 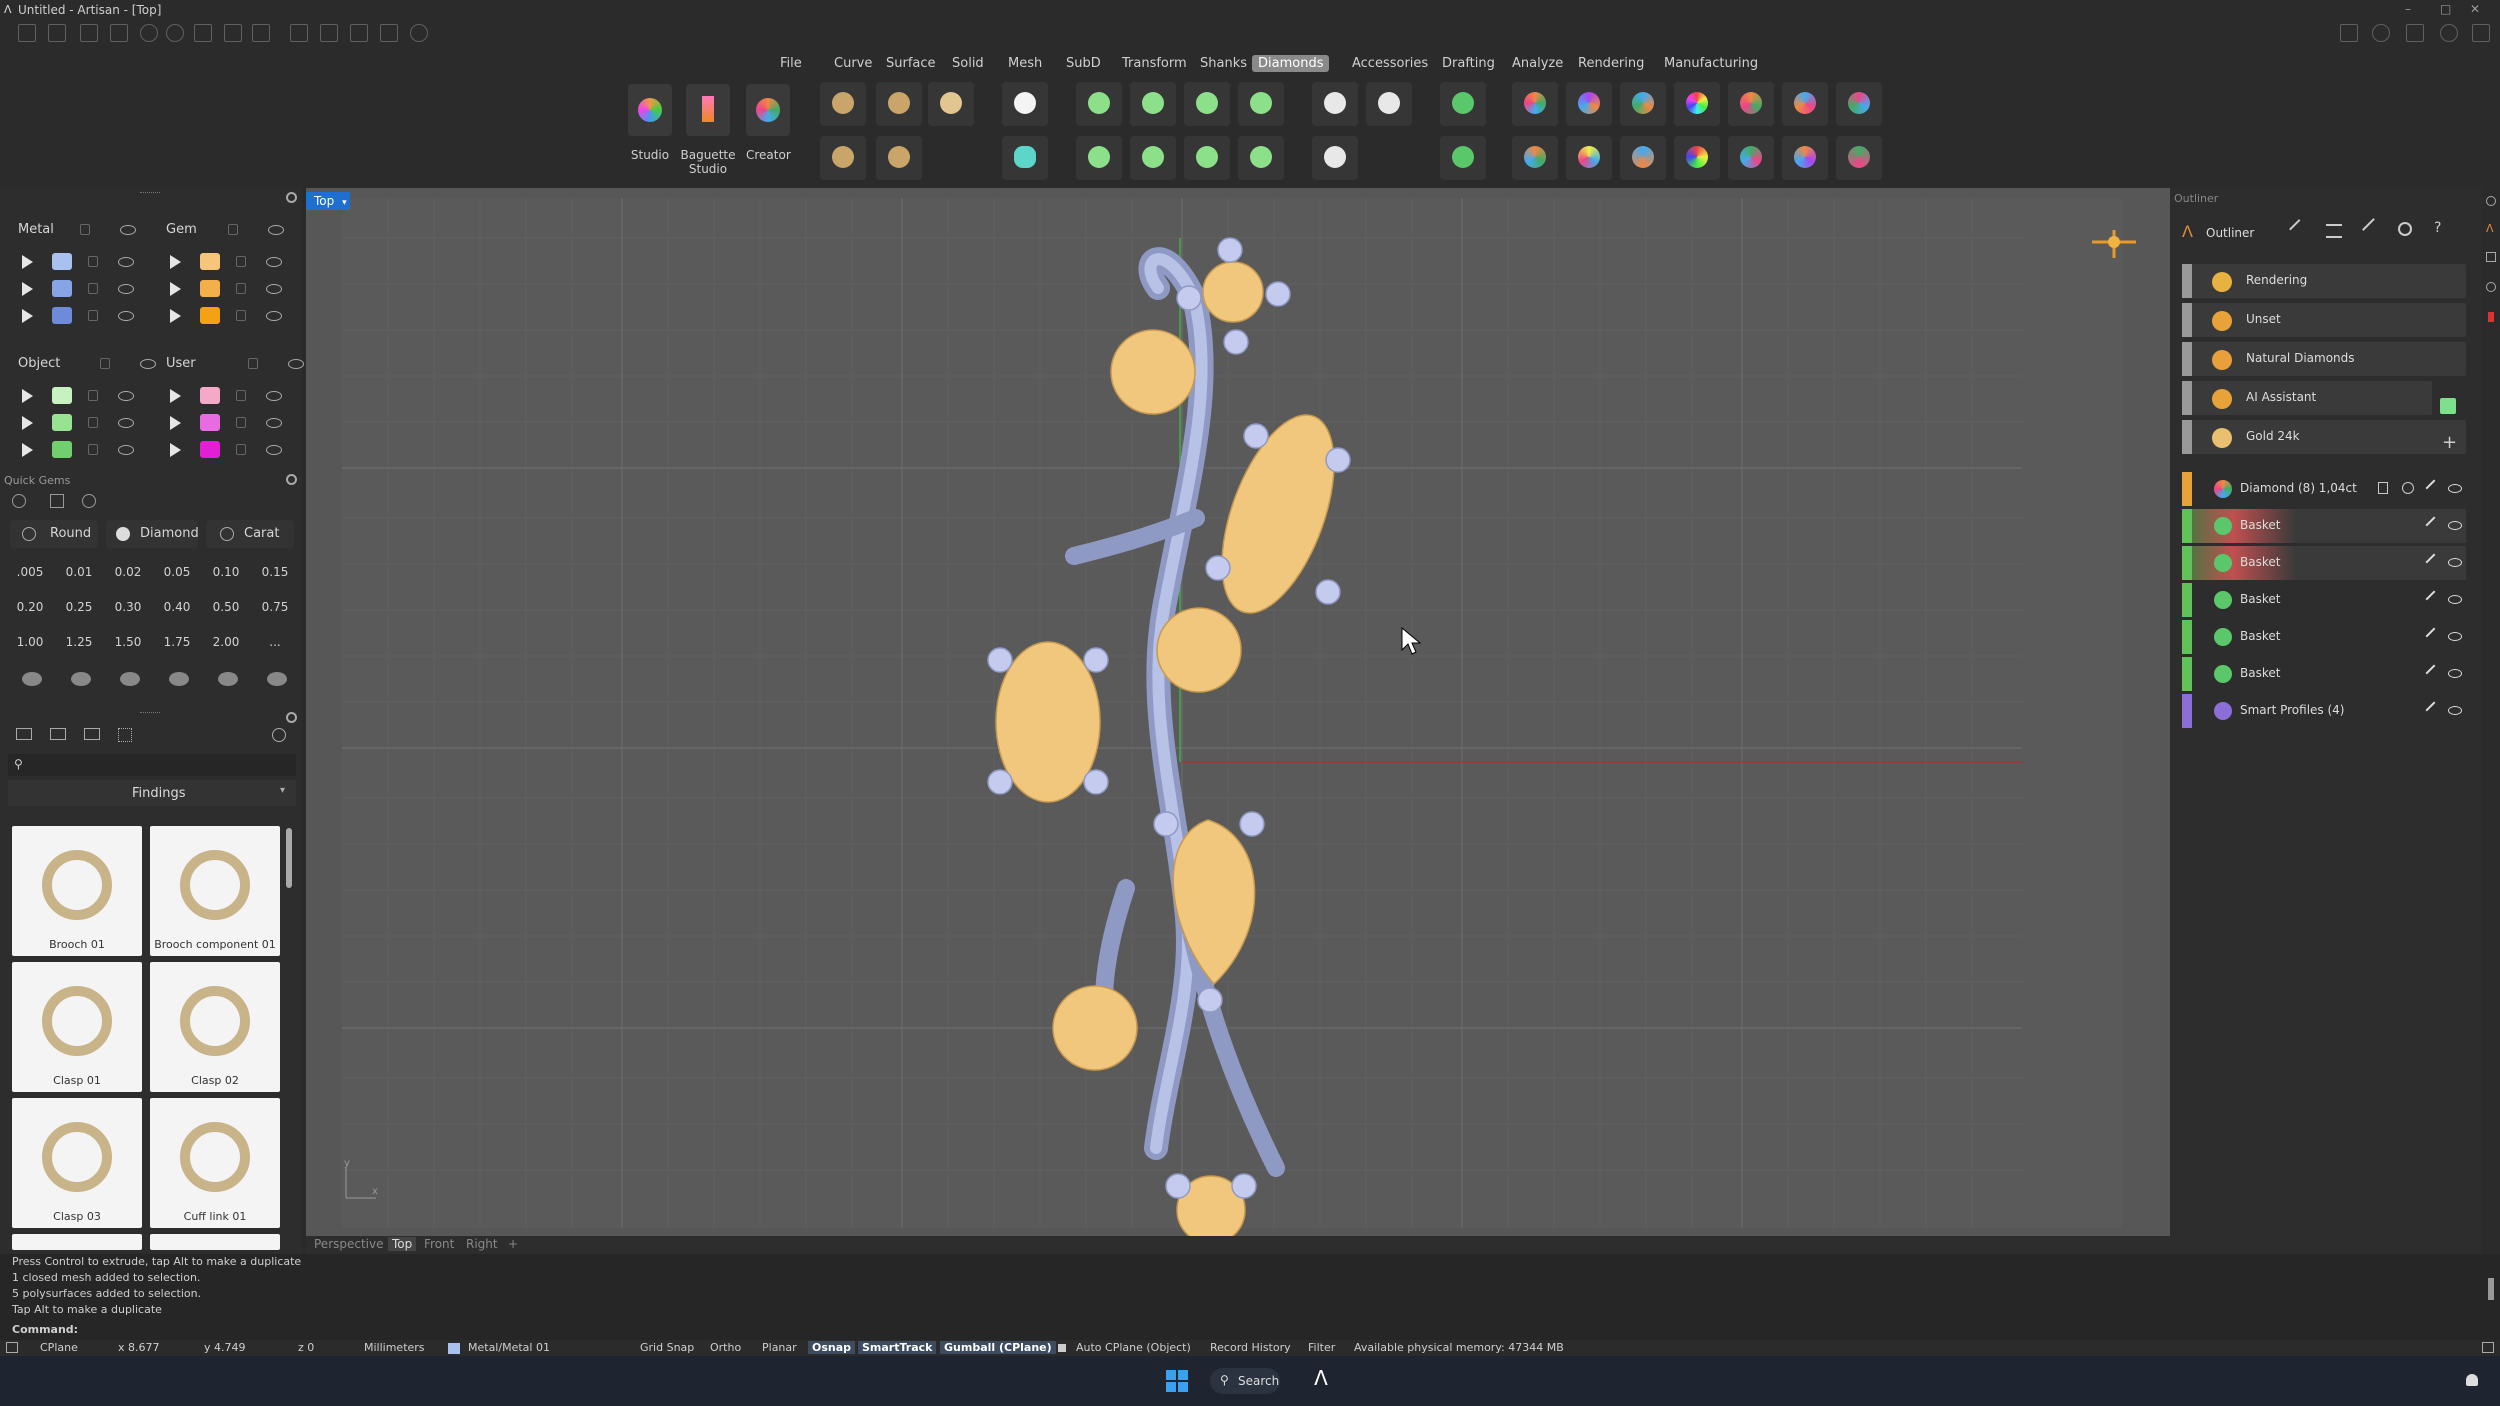 What do you see at coordinates (1589, 104) in the screenshot?
I see `gem-report-button` at bounding box center [1589, 104].